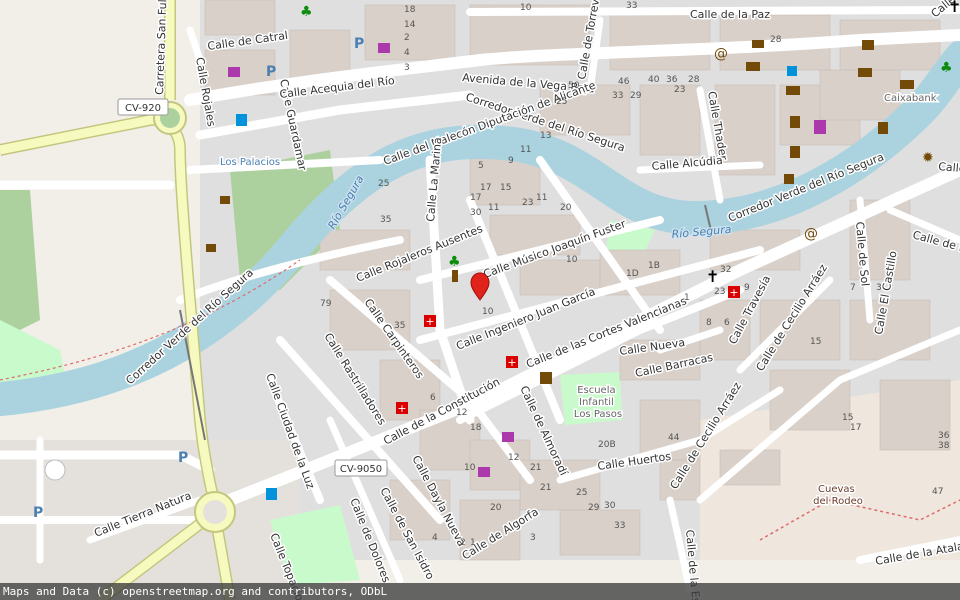 The height and width of the screenshot is (600, 960). What do you see at coordinates (326, 304) in the screenshot?
I see `house-number: 79` at bounding box center [326, 304].